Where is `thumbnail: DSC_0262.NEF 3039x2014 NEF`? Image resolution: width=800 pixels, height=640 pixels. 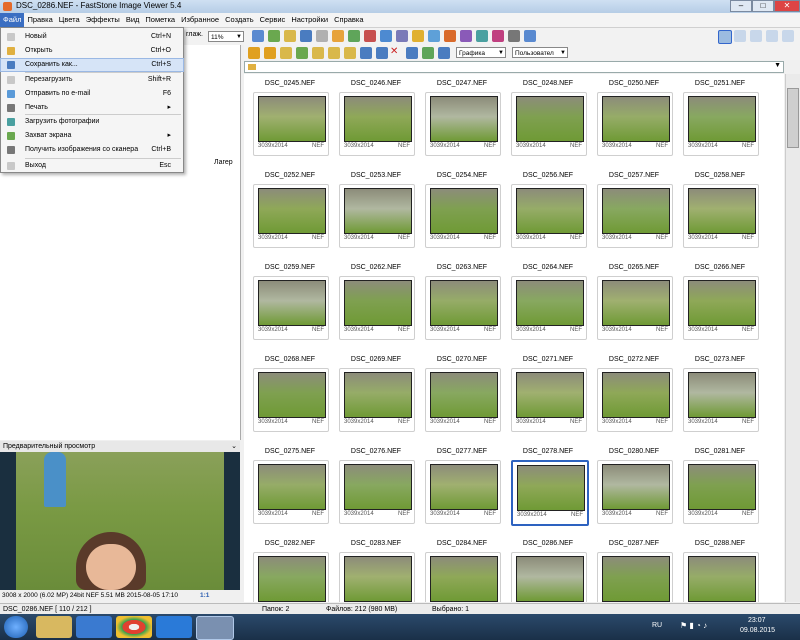 thumbnail: DSC_0262.NEF 3039x2014 NEF is located at coordinates (376, 305).